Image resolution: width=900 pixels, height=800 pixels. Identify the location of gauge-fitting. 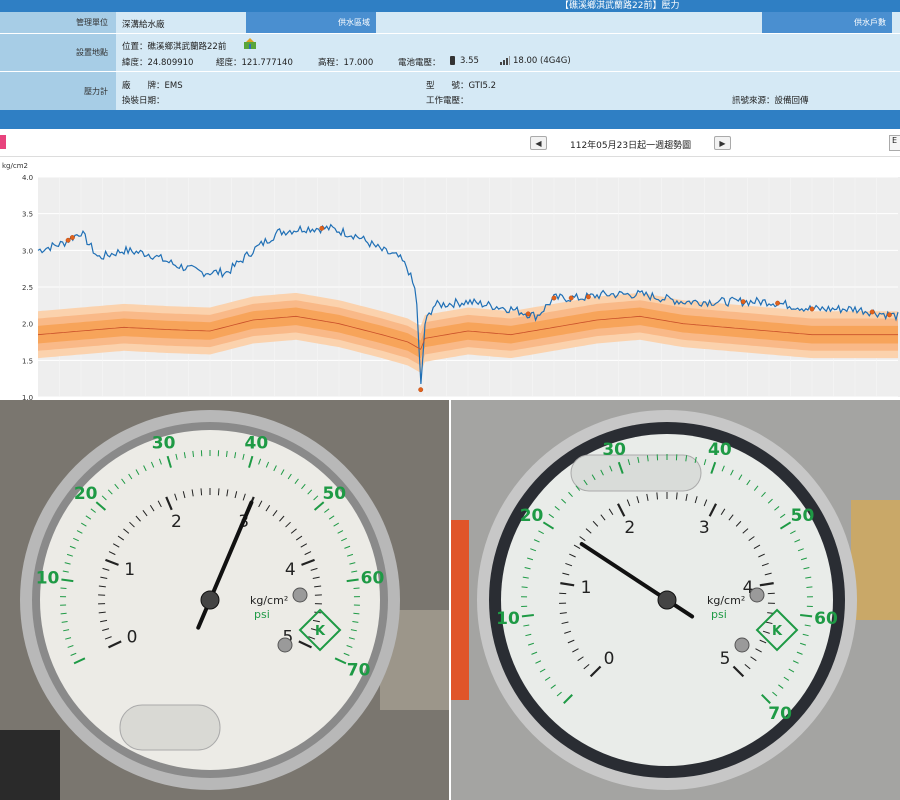
(875, 560).